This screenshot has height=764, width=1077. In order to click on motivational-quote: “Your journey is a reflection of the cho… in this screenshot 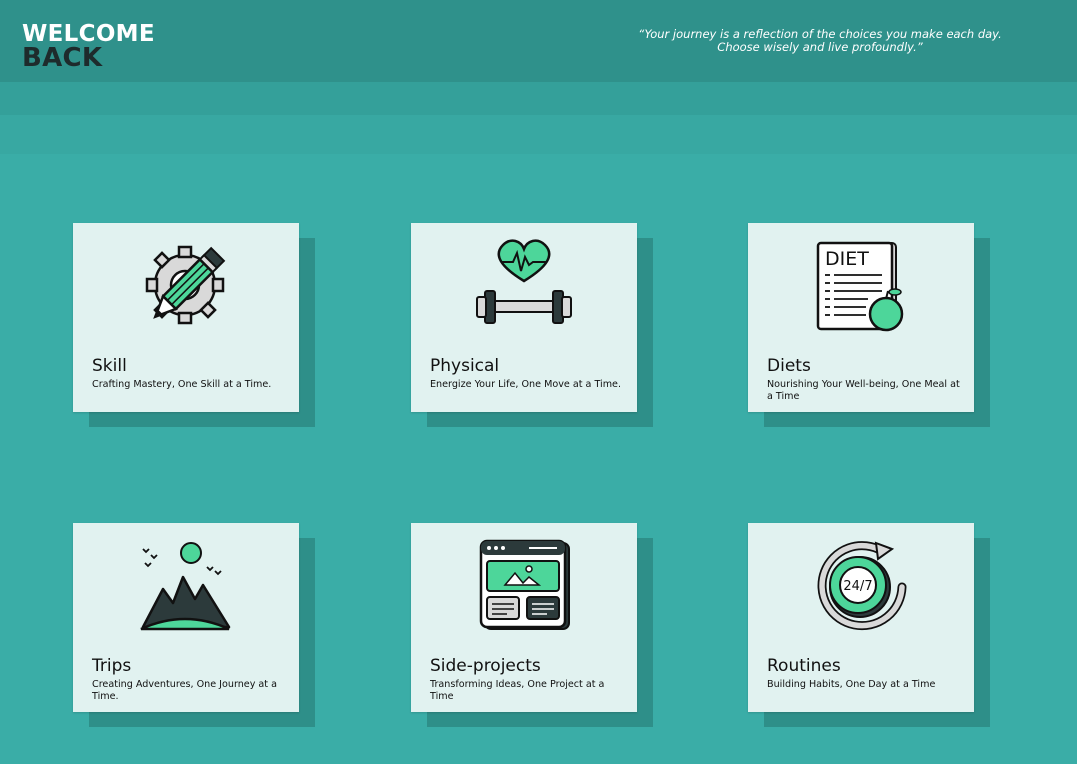, I will do `click(820, 41)`.